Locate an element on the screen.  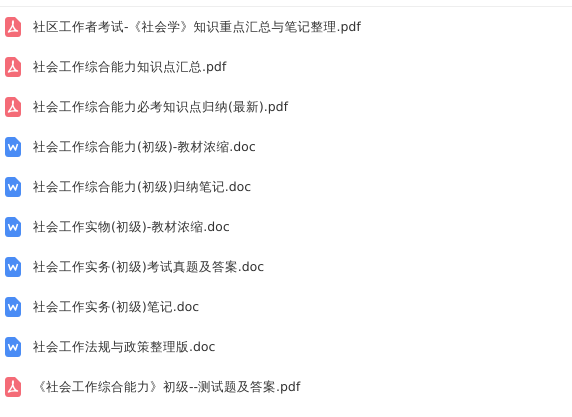
file-name: 社会工作综合能力(初级)-教材浓缩.doc is located at coordinates (144, 147).